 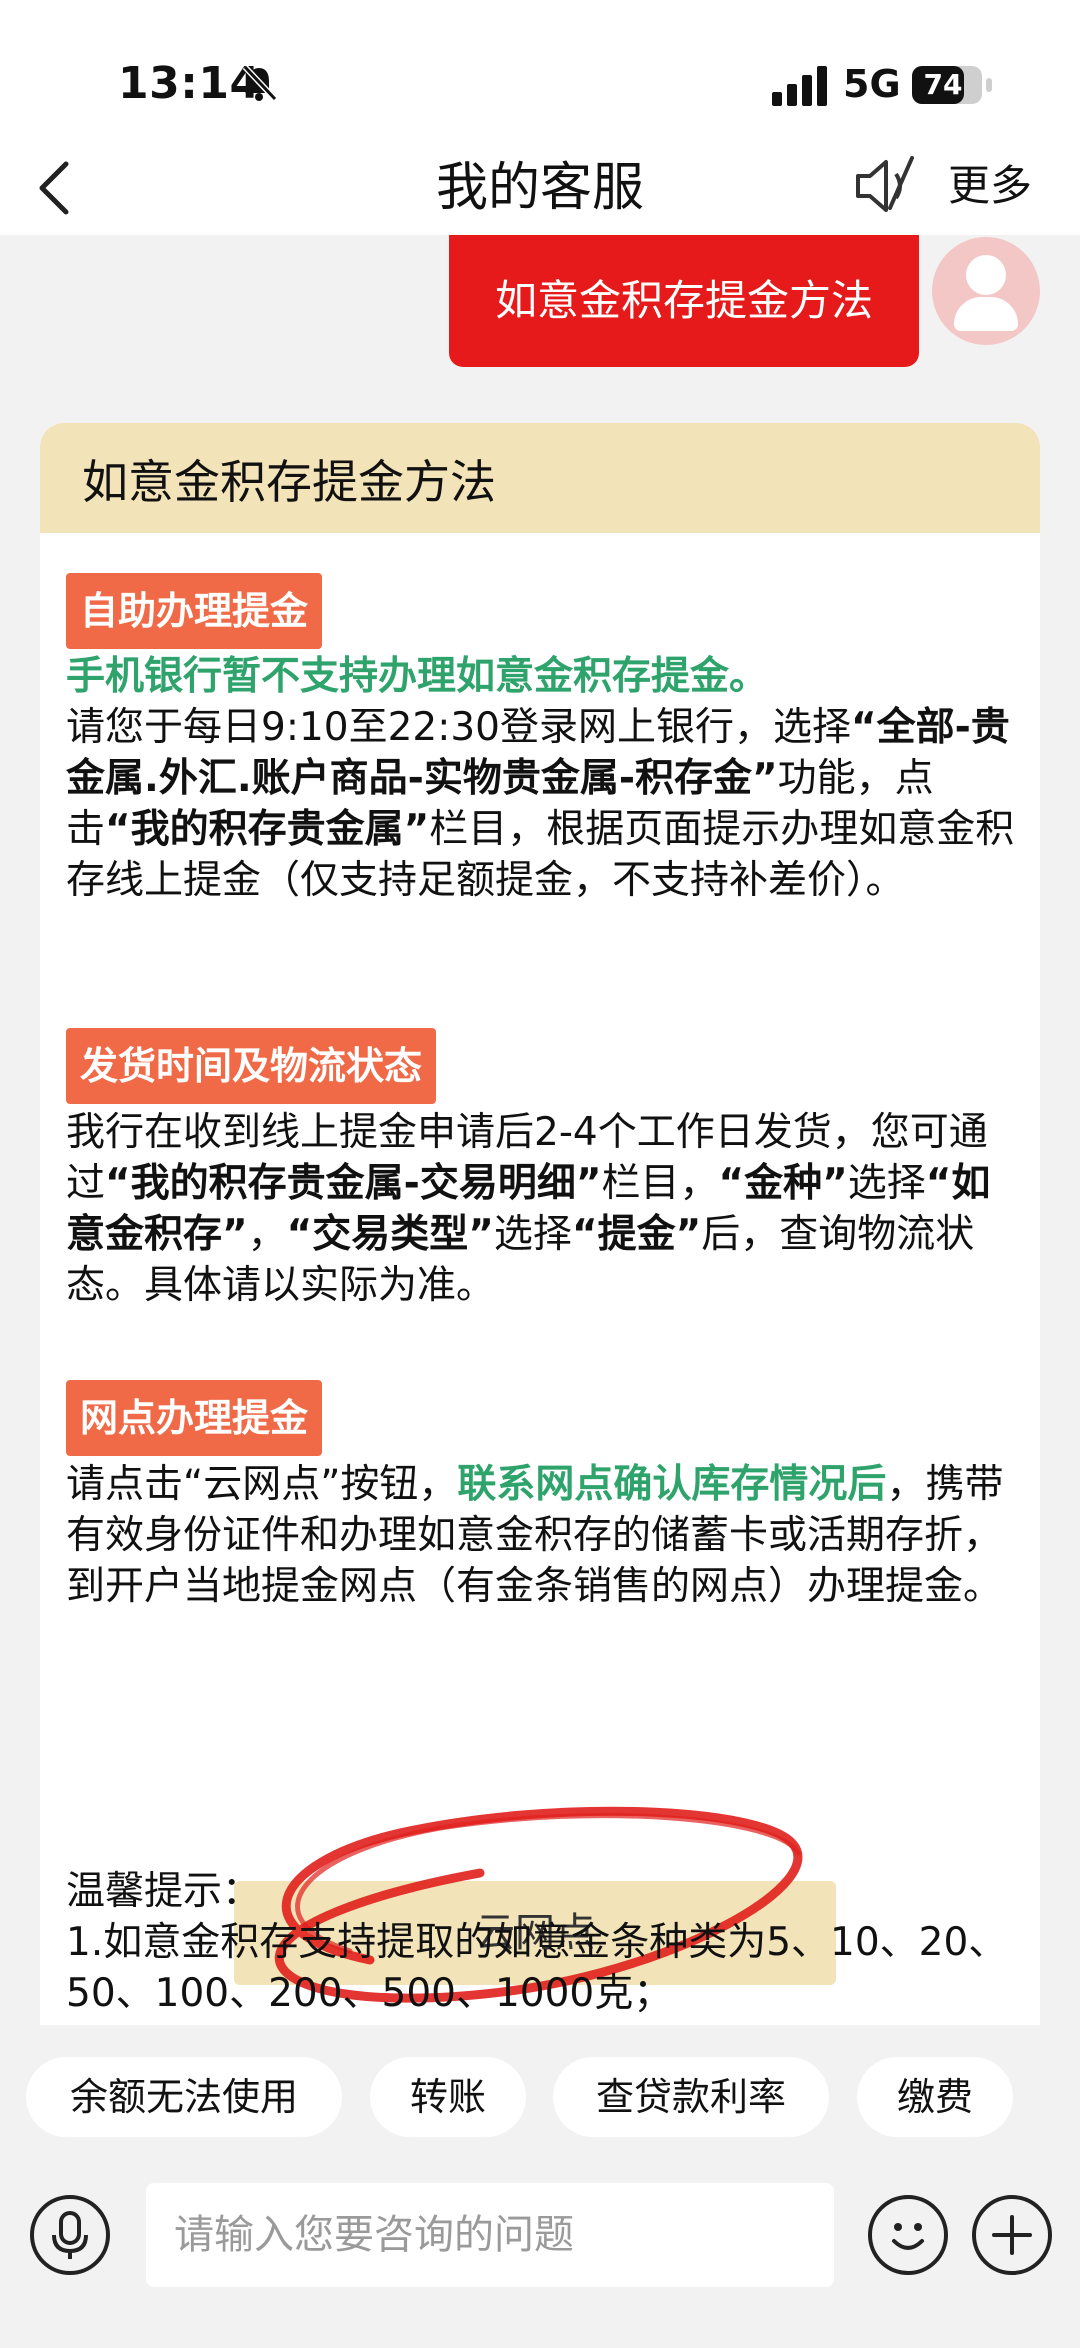 What do you see at coordinates (540, 187) in the screenshot?
I see `nav-bar: 我的客服 更多` at bounding box center [540, 187].